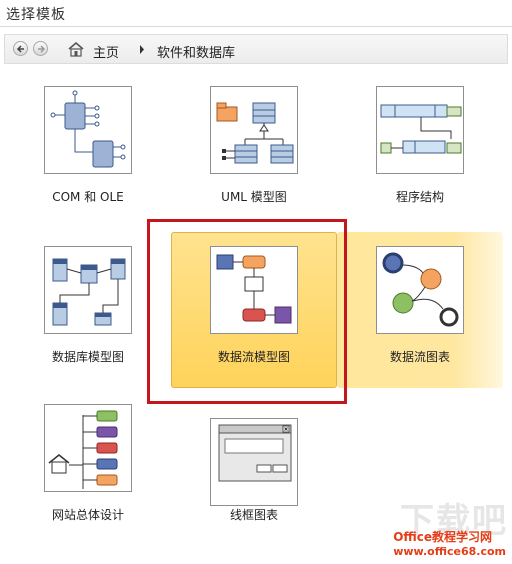 The width and height of the screenshot is (512, 564). I want to click on uml-template-icon, so click(255, 133).